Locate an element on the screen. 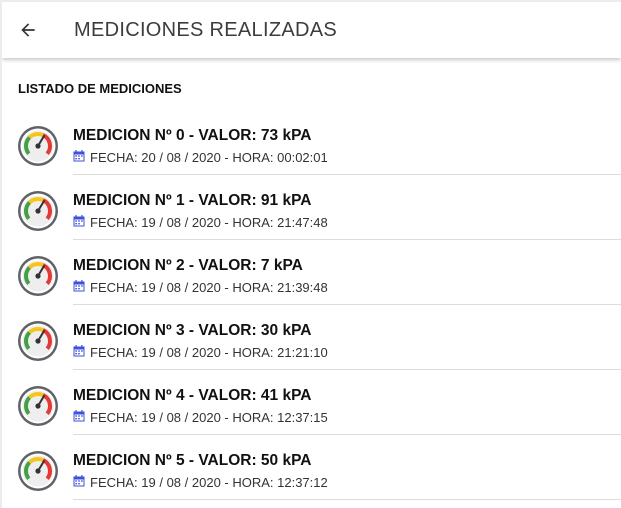 Image resolution: width=621 pixels, height=508 pixels. item-subtitle-row: FECHA: 19 / 08 / 2020 - HORA: 12:37:15 is located at coordinates (200, 417).